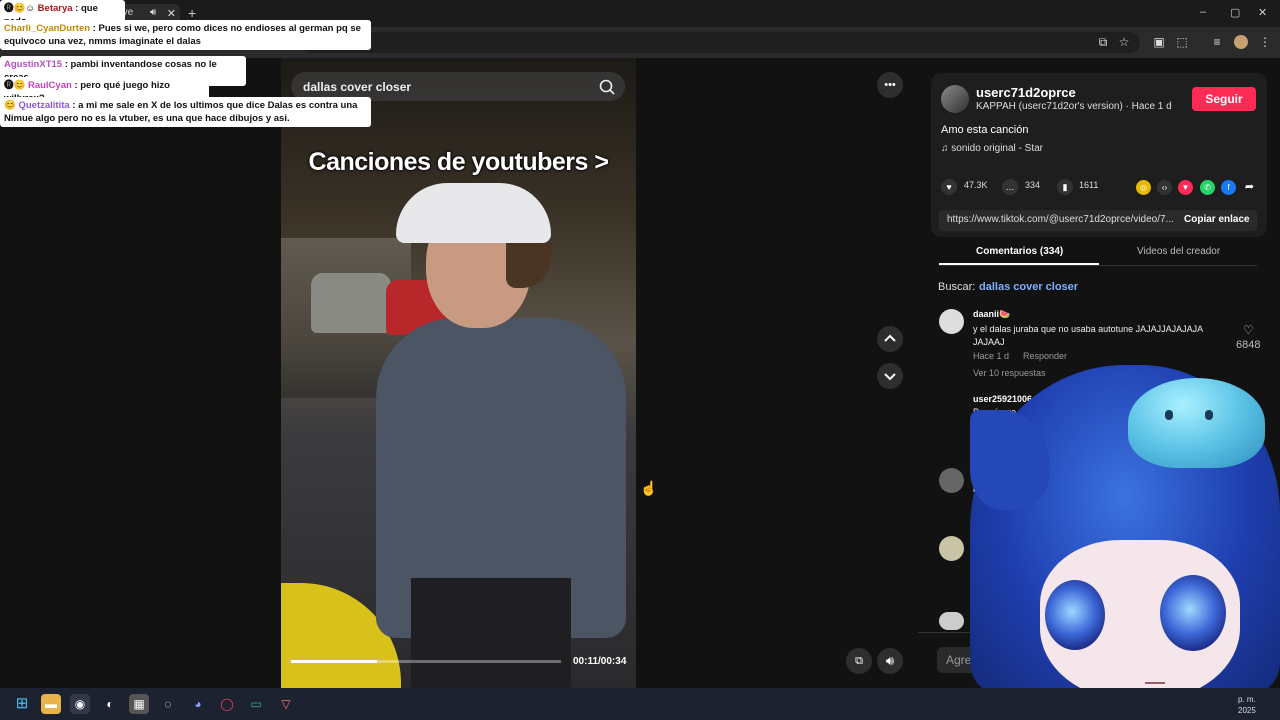 Image resolution: width=1280 pixels, height=720 pixels. What do you see at coordinates (1164, 187) in the screenshot?
I see `embed-icon: ‹›` at bounding box center [1164, 187].